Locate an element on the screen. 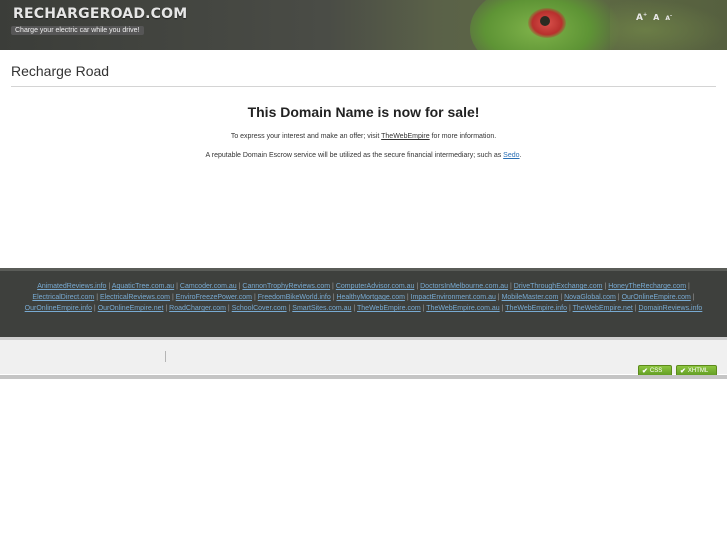 This screenshot has height=545, width=727. reset-font-button: A is located at coordinates (656, 17).